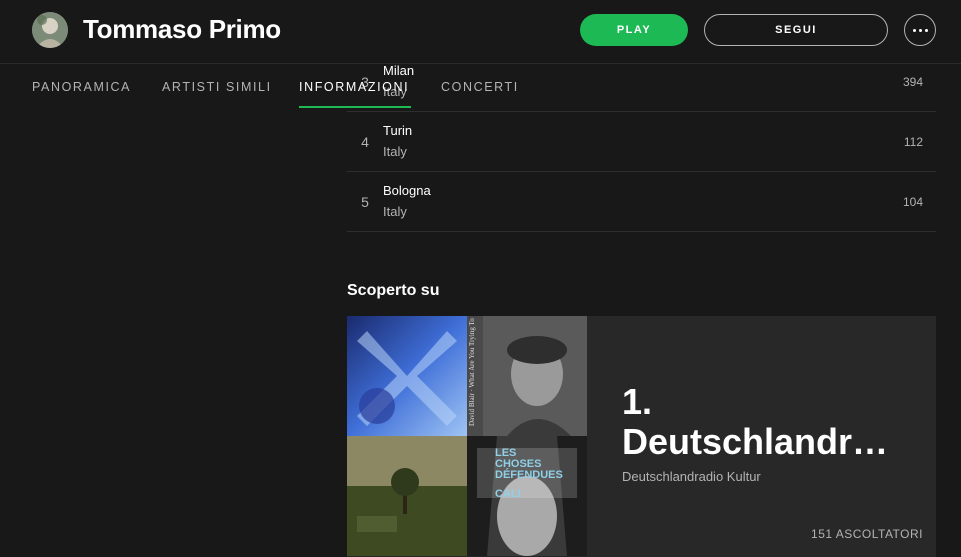  What do you see at coordinates (365, 142) in the screenshot?
I see `city-rank: 4` at bounding box center [365, 142].